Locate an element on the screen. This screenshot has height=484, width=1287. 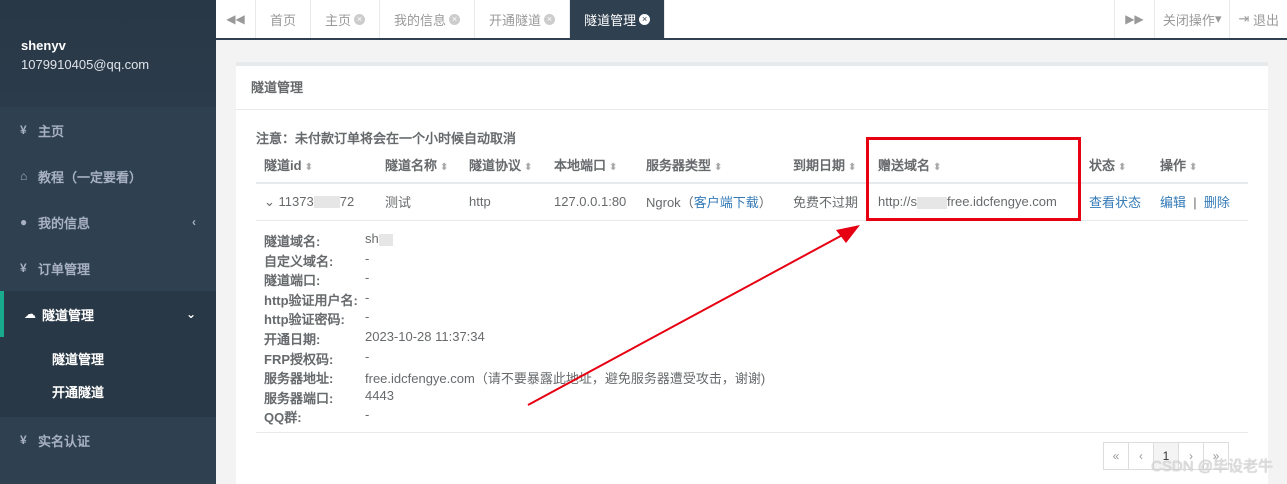
sidebar-item-label: 我的信息 is located at coordinates (64, 223).